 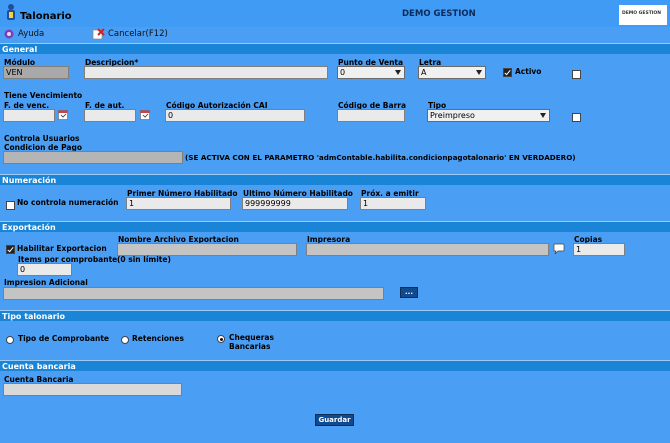 I want to click on section-general: General, so click(x=335, y=48).